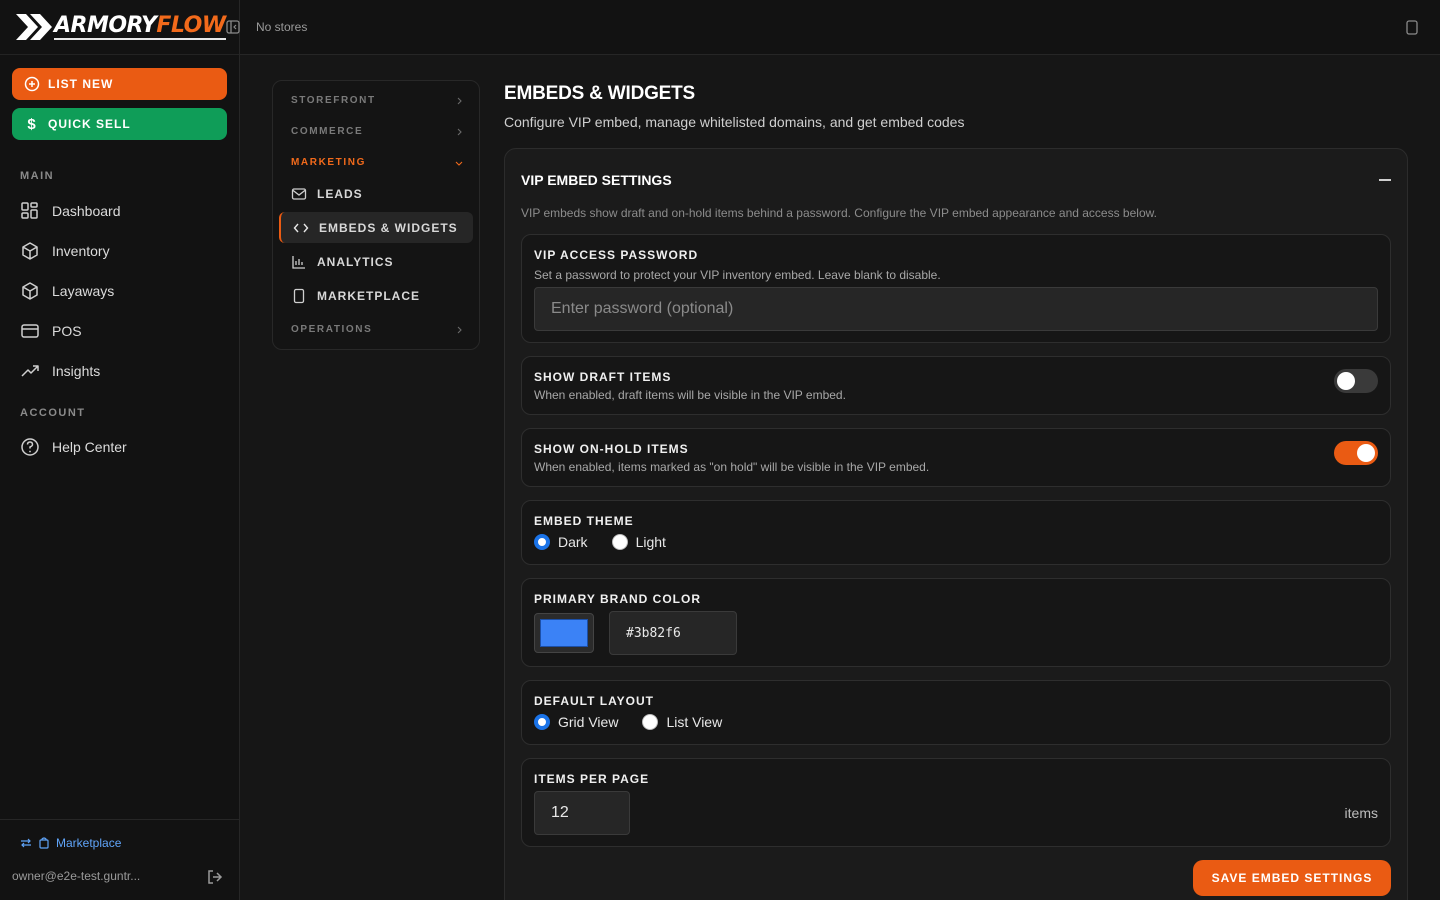  What do you see at coordinates (333, 100) in the screenshot?
I see `settings-group-label: STOREFRONT` at bounding box center [333, 100].